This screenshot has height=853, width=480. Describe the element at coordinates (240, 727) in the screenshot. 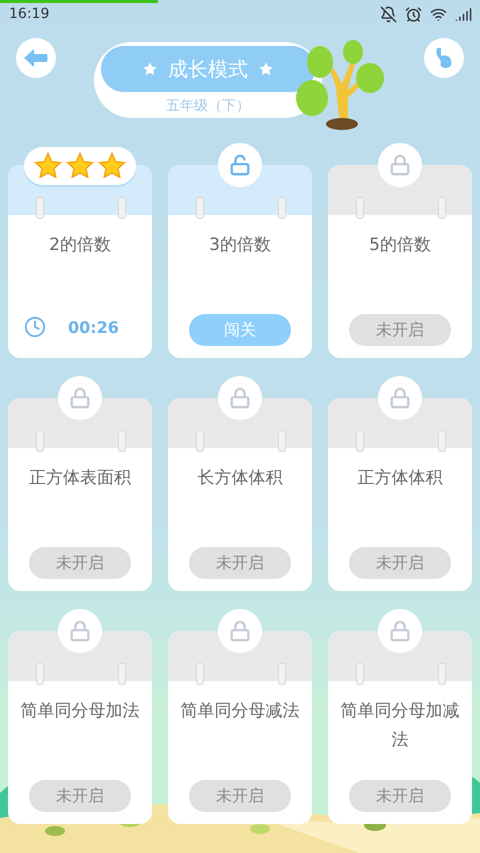

I see `level-card: 简单同分母减法 未开启` at that location.